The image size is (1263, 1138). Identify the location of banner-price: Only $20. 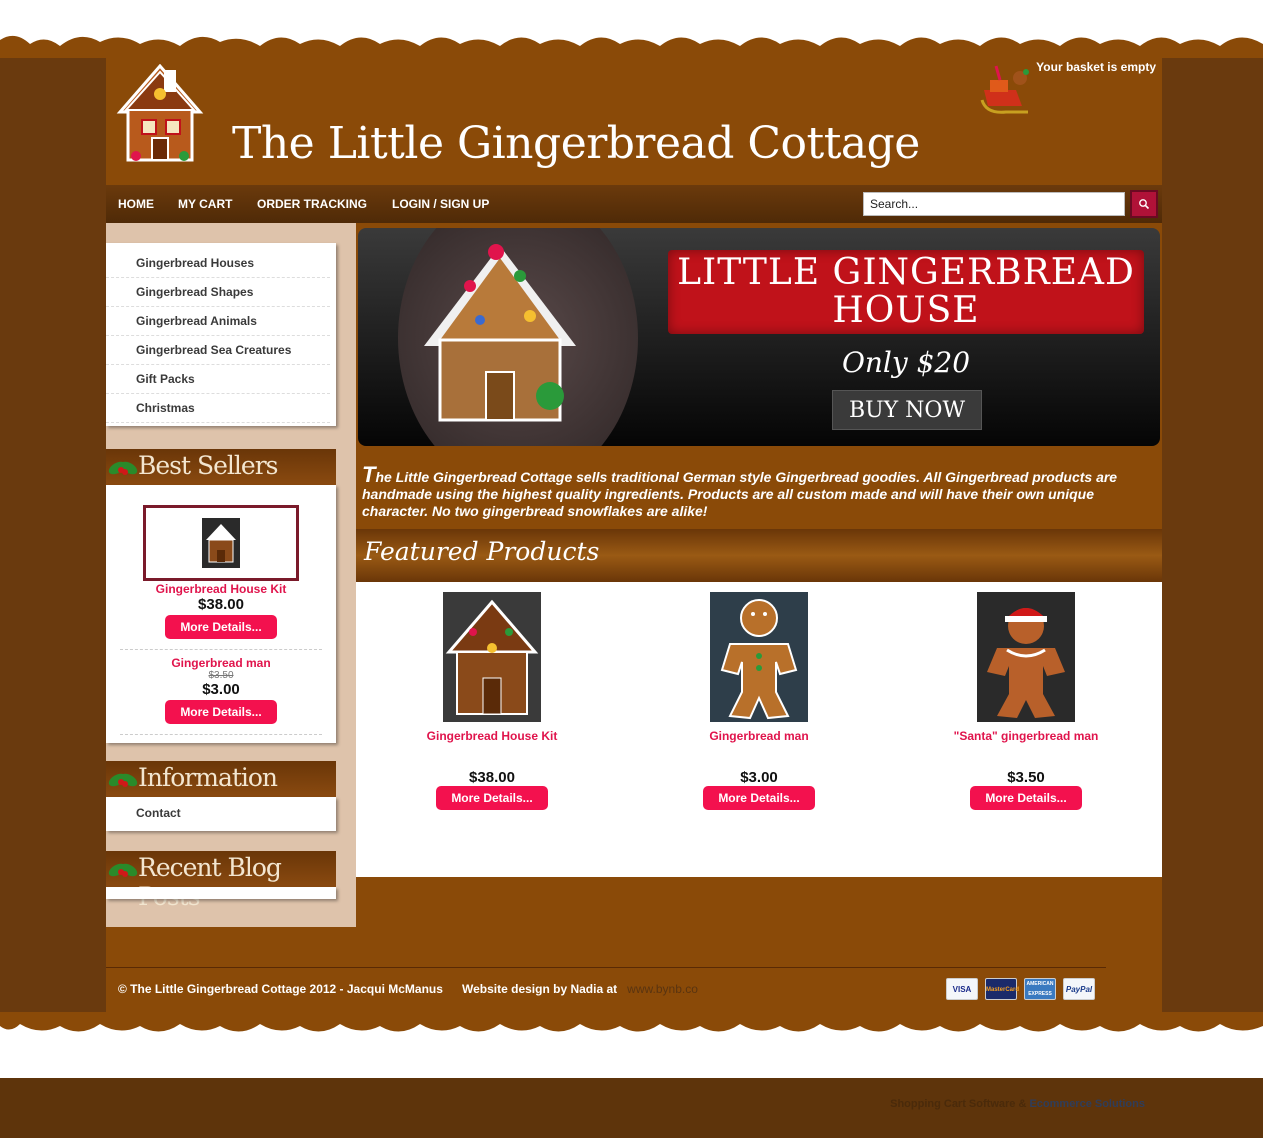
(906, 362).